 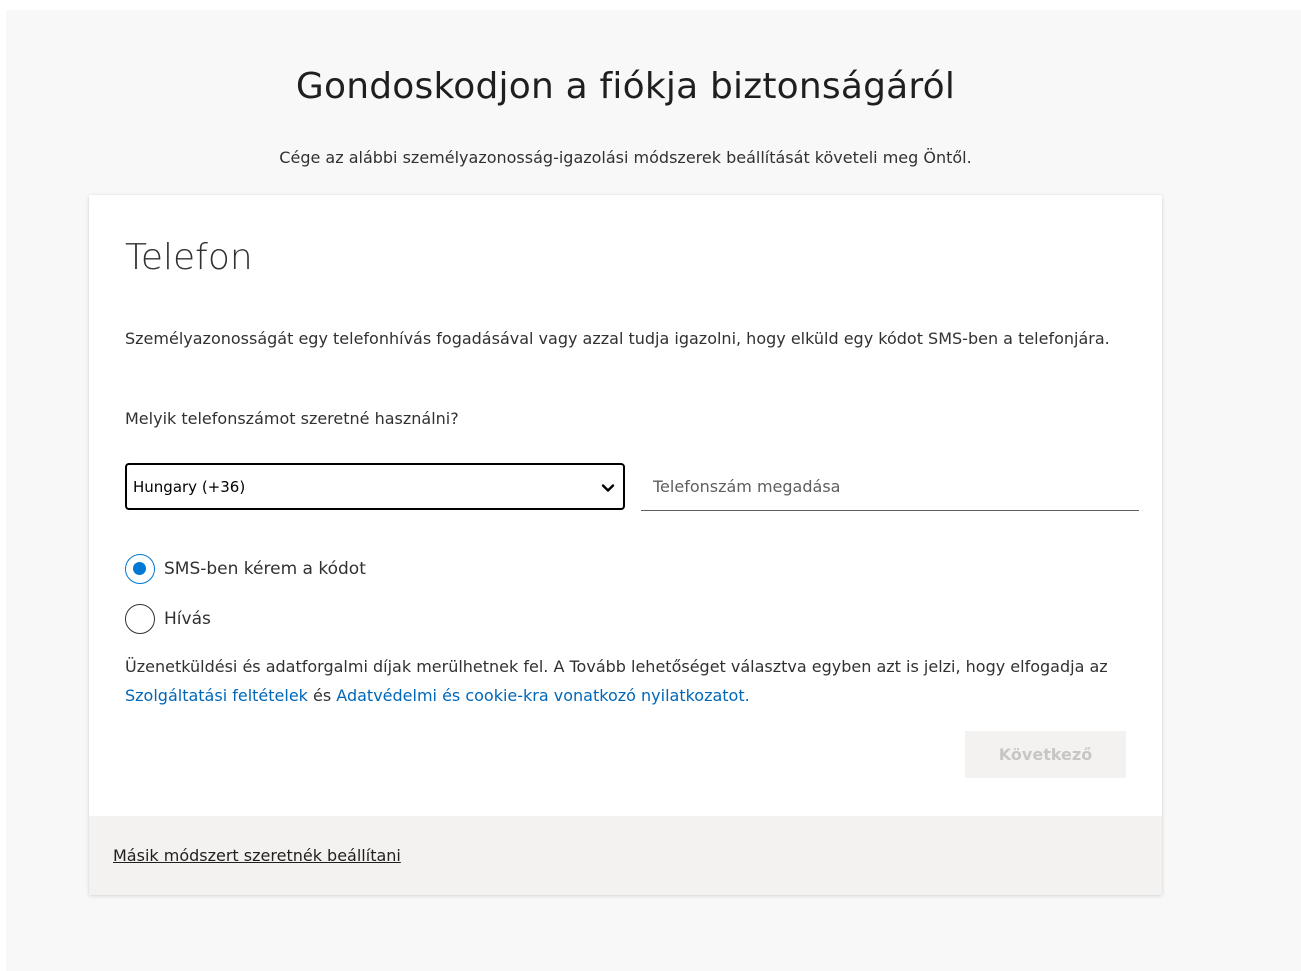 What do you see at coordinates (890, 487) in the screenshot?
I see `phone-number-input` at bounding box center [890, 487].